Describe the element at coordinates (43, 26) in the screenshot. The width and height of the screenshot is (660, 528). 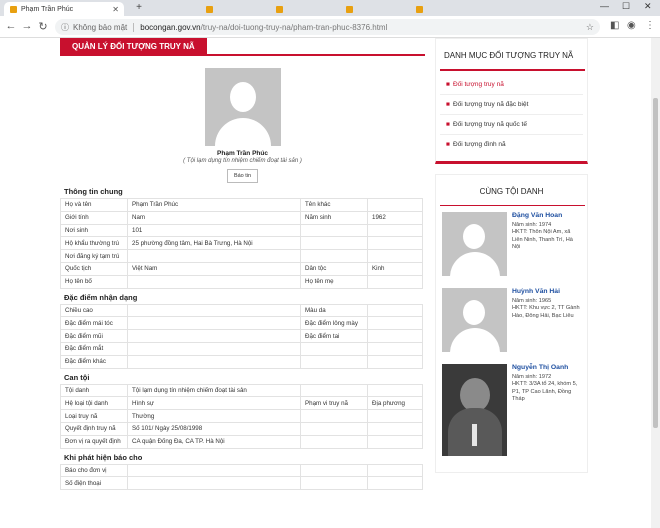
I see `reload-icon: ↻` at that location.